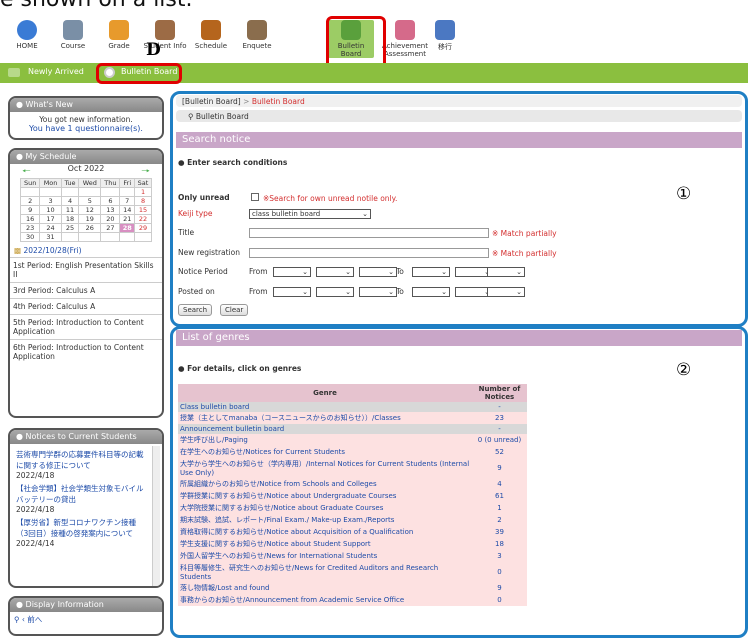 The height and width of the screenshot is (638, 748). What do you see at coordinates (27, 35) in the screenshot?
I see `nav-home: HOME` at bounding box center [27, 35].